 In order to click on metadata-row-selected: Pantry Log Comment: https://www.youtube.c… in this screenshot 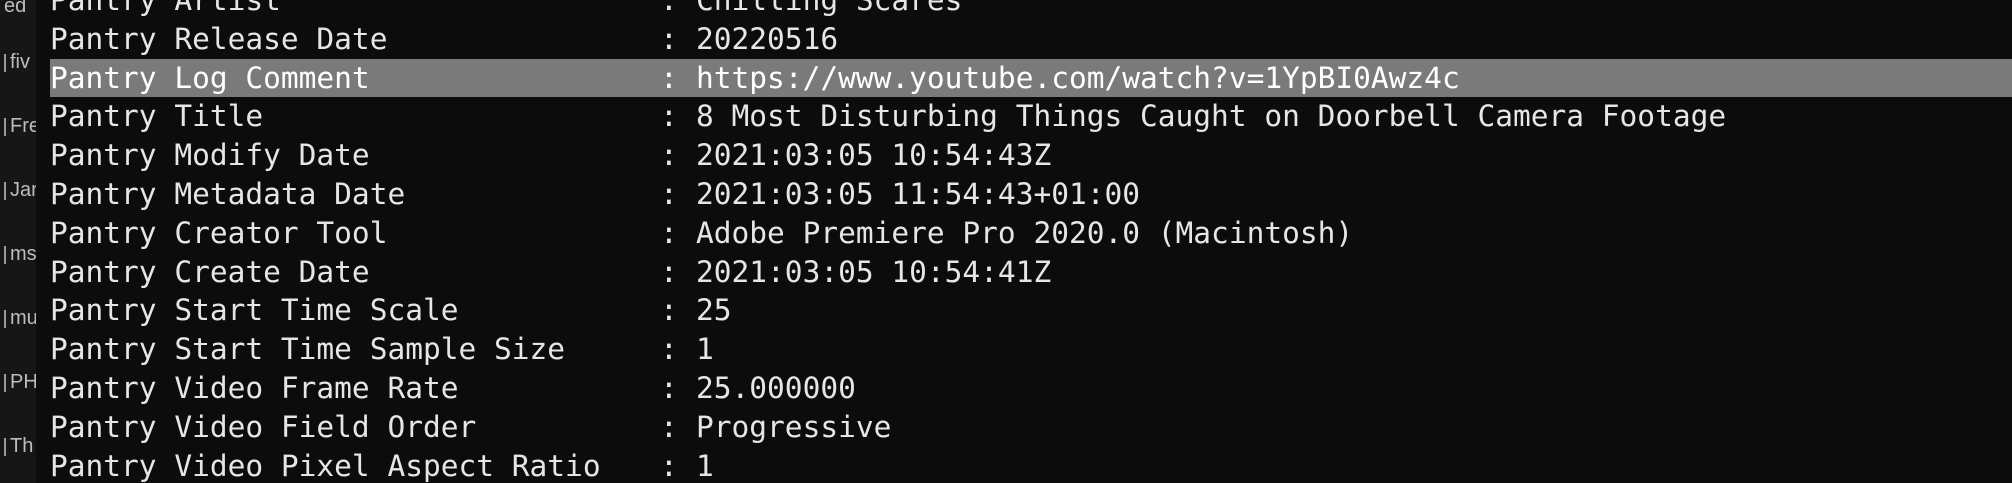, I will do `click(1031, 78)`.